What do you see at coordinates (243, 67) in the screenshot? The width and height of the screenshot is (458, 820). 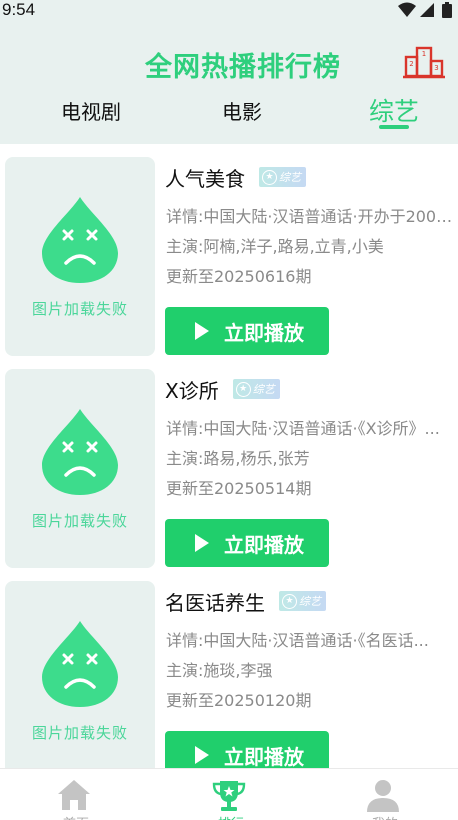 I see `page-title: 全网热播排行榜` at bounding box center [243, 67].